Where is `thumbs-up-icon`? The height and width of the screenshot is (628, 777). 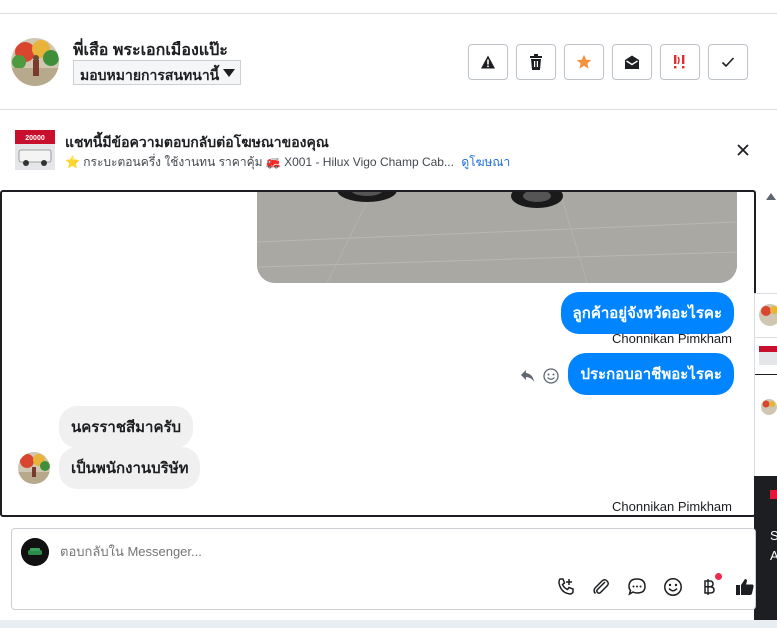 thumbs-up-icon is located at coordinates (745, 587).